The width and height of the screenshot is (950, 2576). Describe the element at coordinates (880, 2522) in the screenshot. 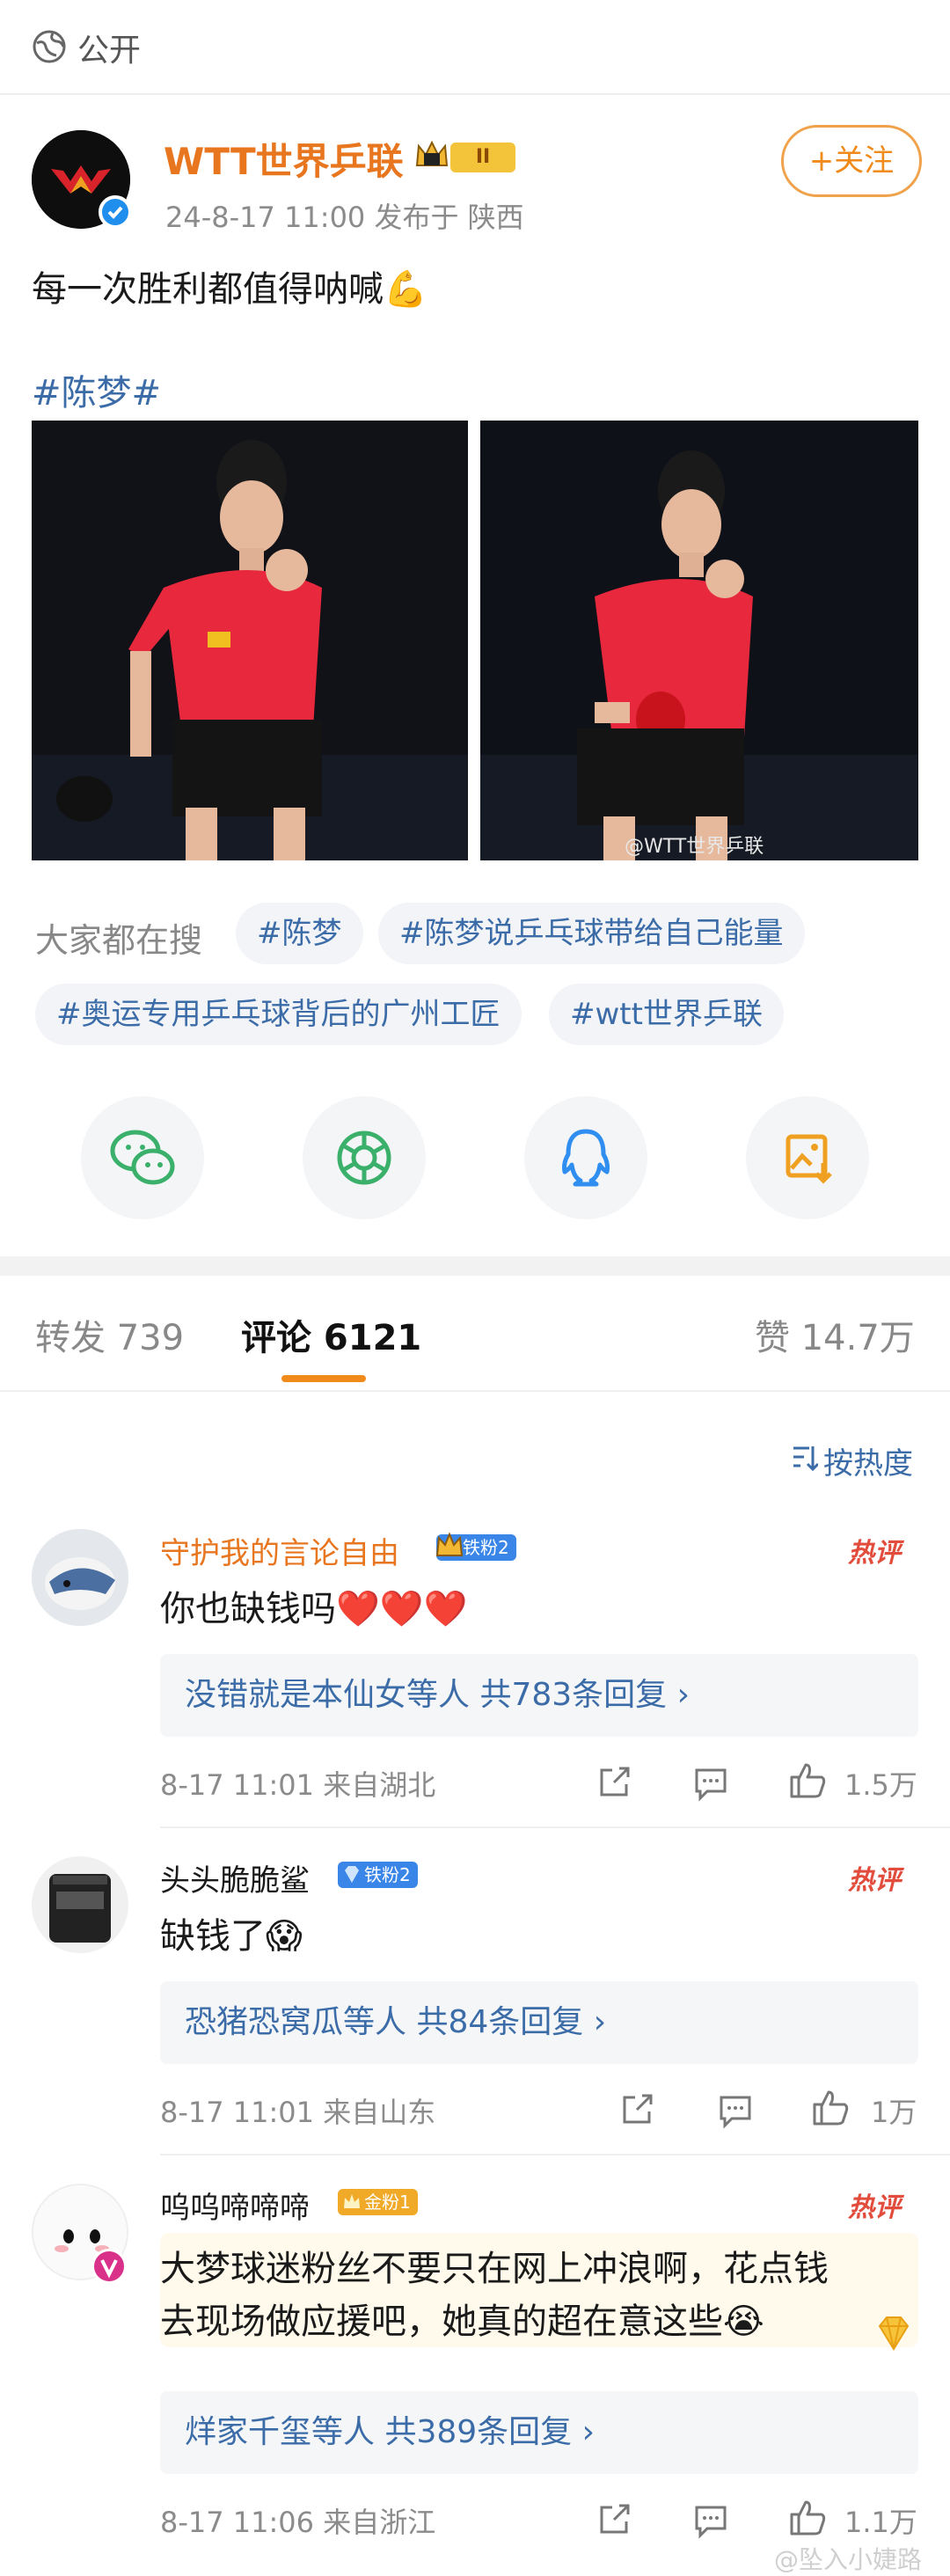

I see `like-count: 1.1万` at that location.